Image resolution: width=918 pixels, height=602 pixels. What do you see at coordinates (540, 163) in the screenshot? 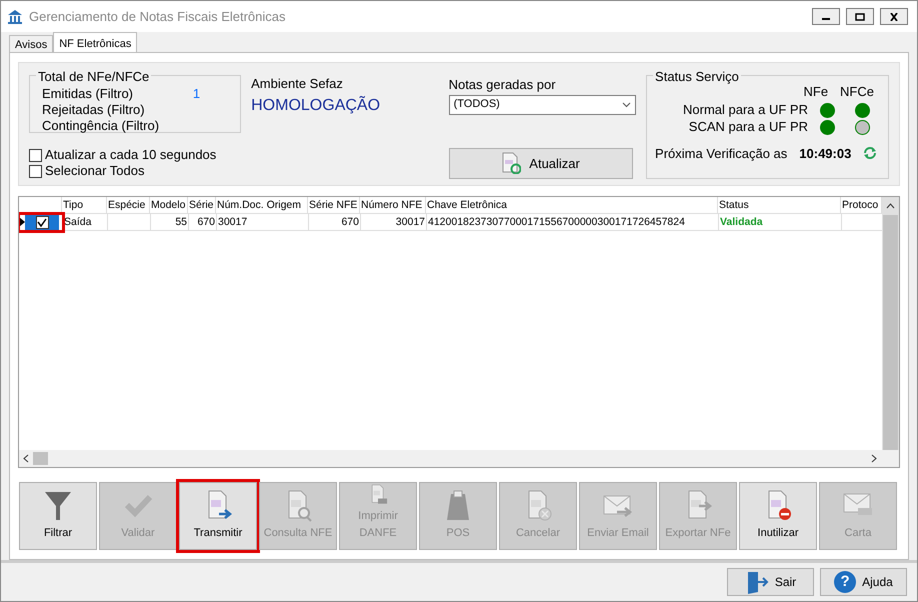
I see `refresh-button: Atualizar` at bounding box center [540, 163].